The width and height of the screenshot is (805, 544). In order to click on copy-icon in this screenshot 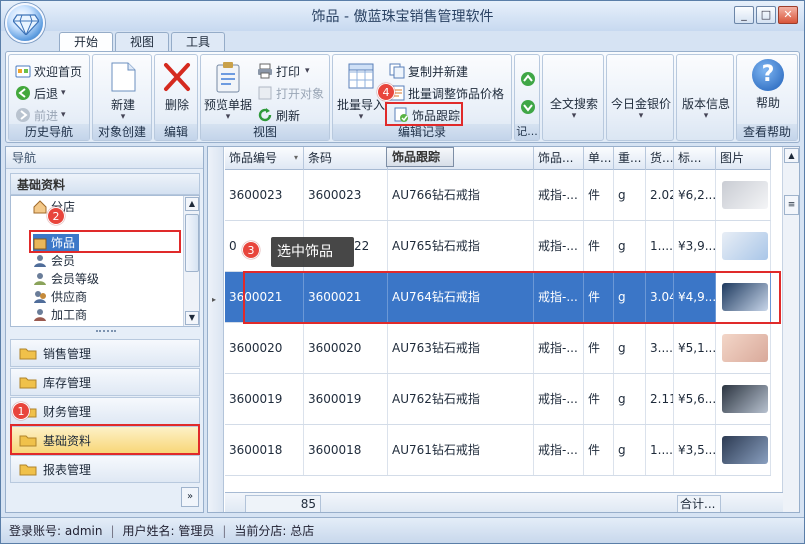, I will do `click(397, 71)`.